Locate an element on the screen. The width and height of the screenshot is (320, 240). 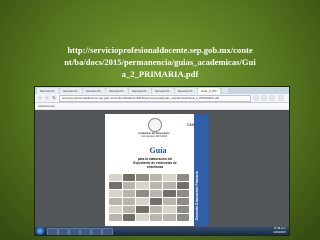
document-title: Guía is located at coordinates (158, 150).